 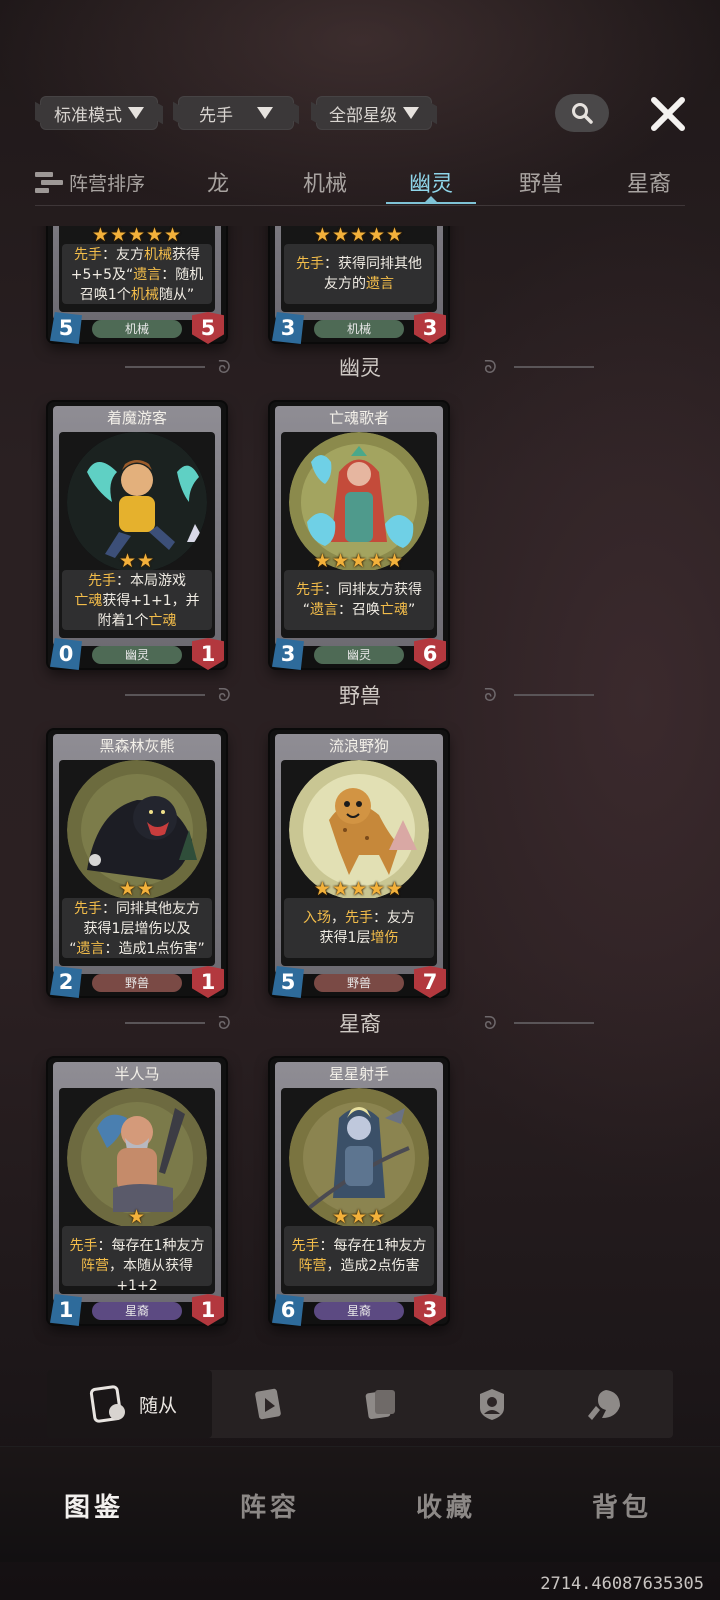 I want to click on spell-card-icon, so click(x=268, y=1404).